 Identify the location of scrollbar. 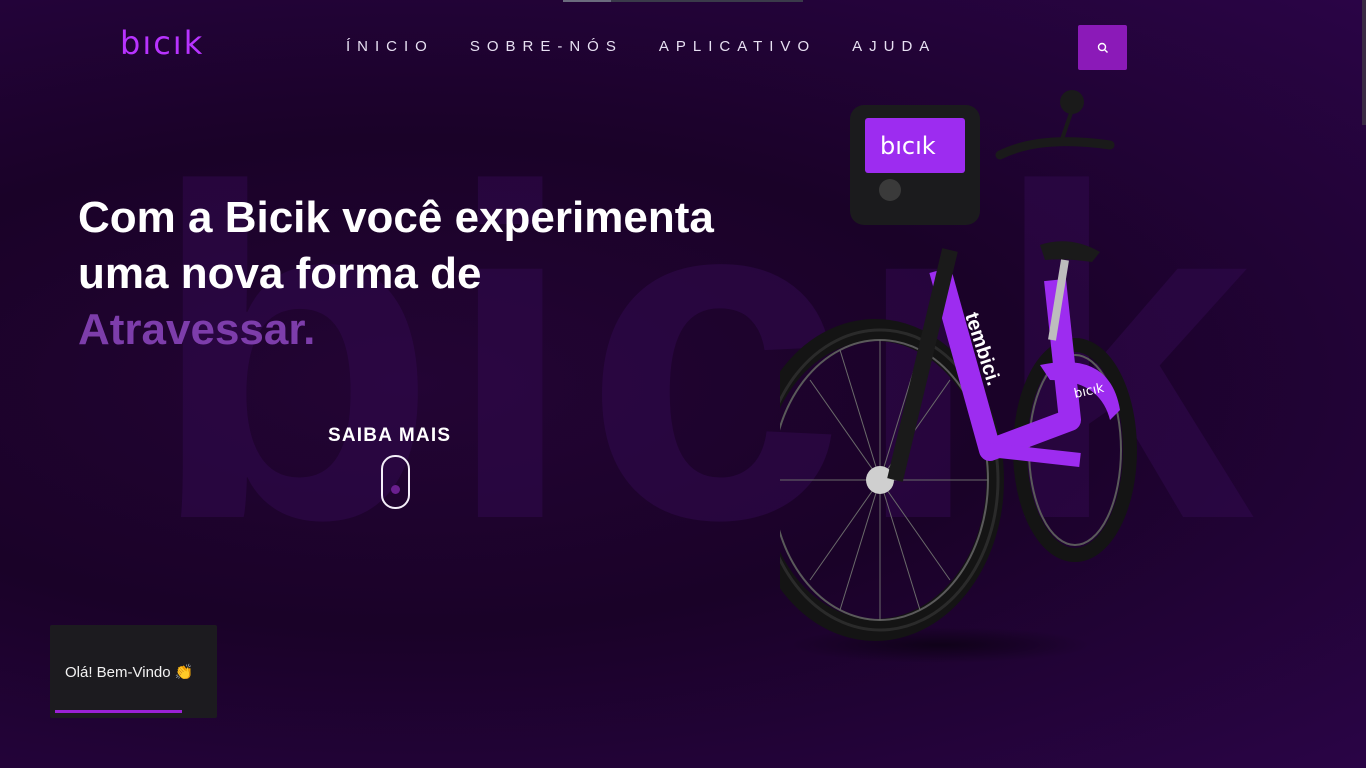
(1364, 62).